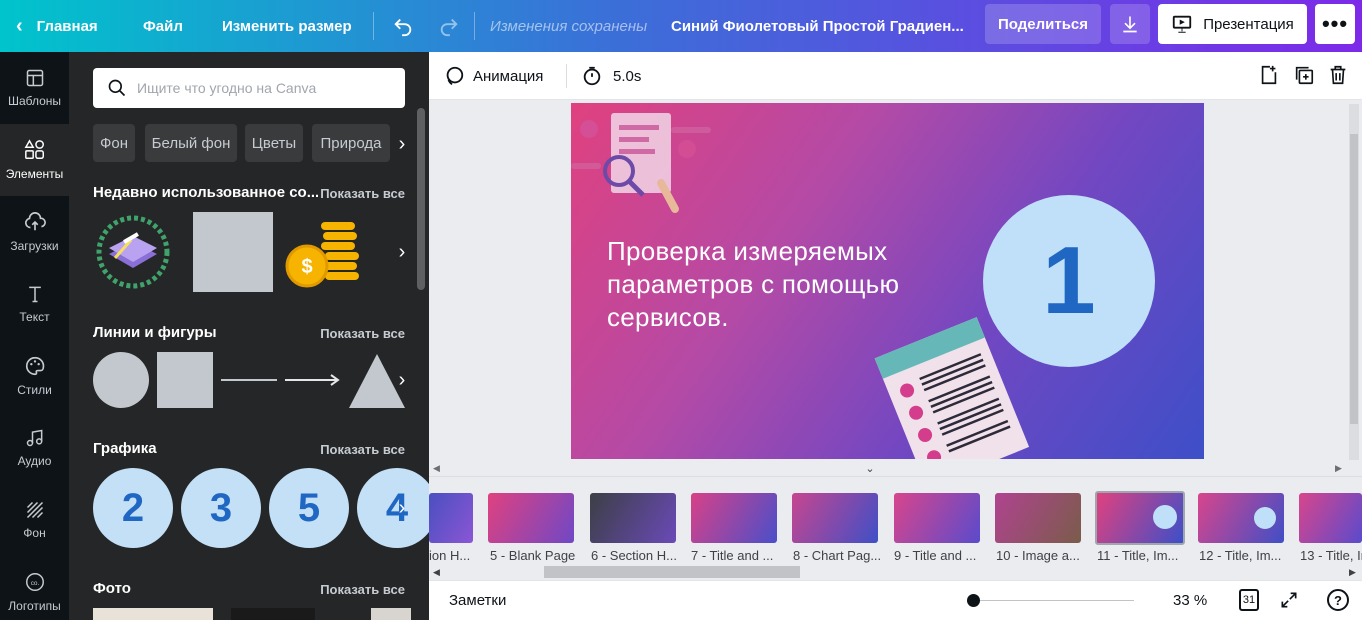 Image resolution: width=1362 pixels, height=628 pixels. I want to click on present-label: Презентация, so click(1248, 24).